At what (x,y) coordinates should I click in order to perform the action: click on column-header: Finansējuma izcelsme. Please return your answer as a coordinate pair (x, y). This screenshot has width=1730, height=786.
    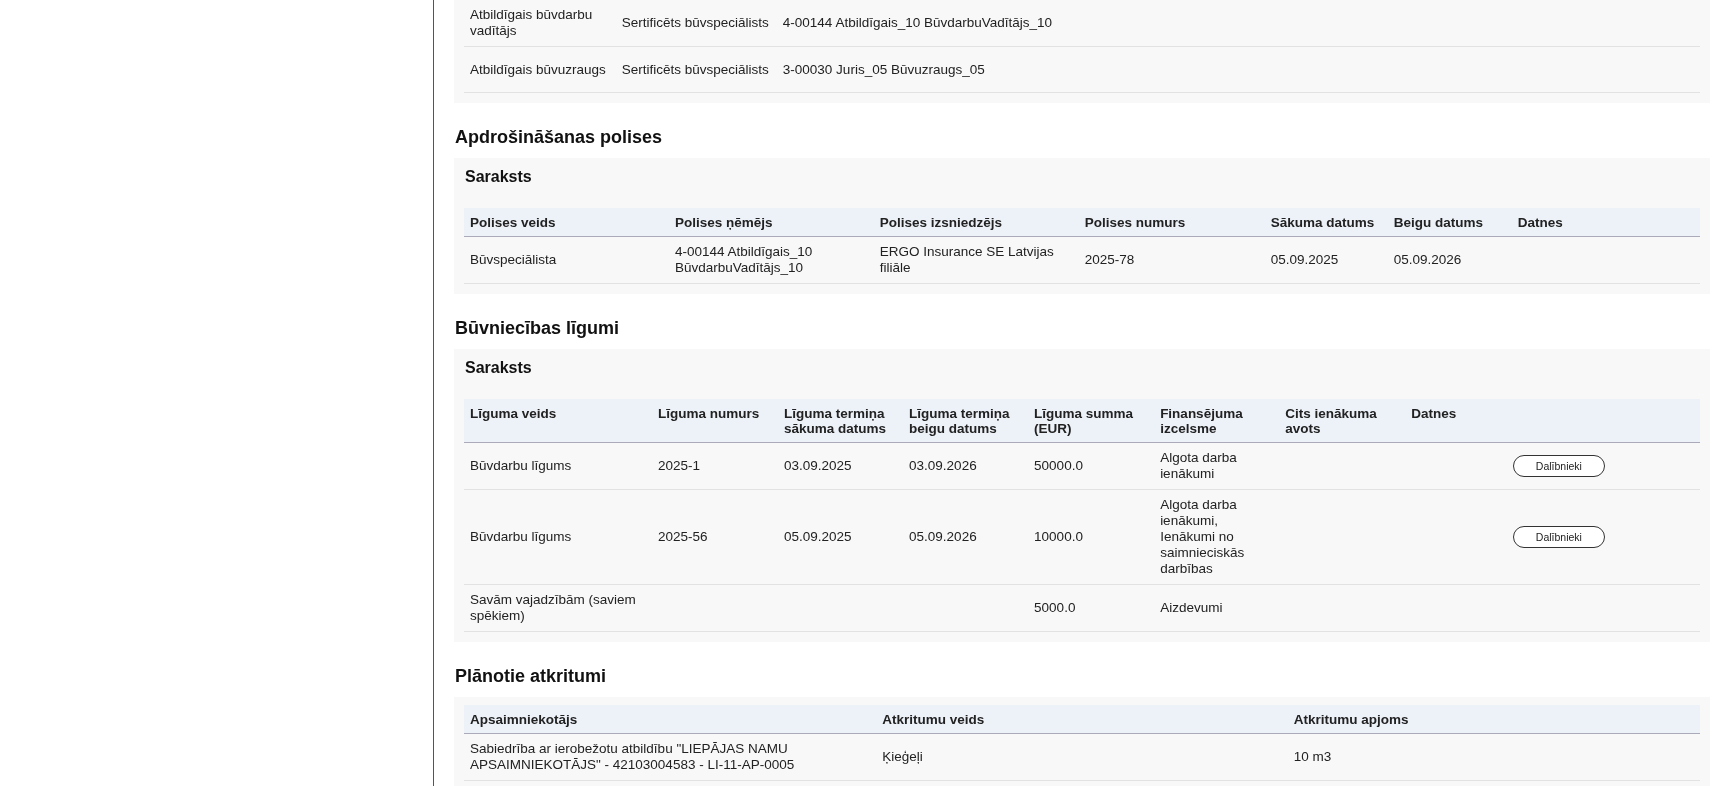
    Looking at the image, I should click on (1201, 421).